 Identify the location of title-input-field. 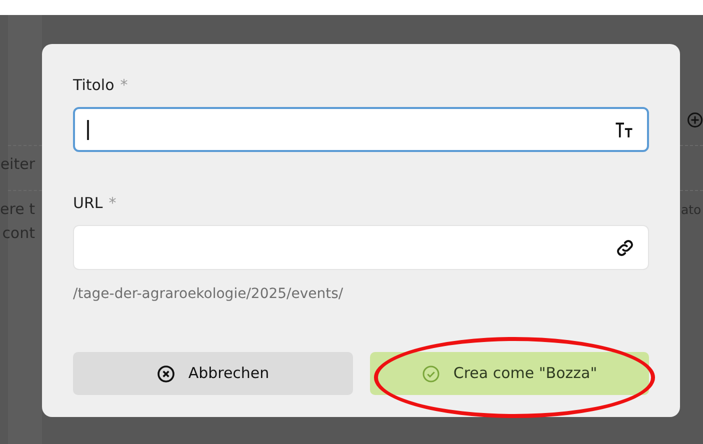
(361, 129).